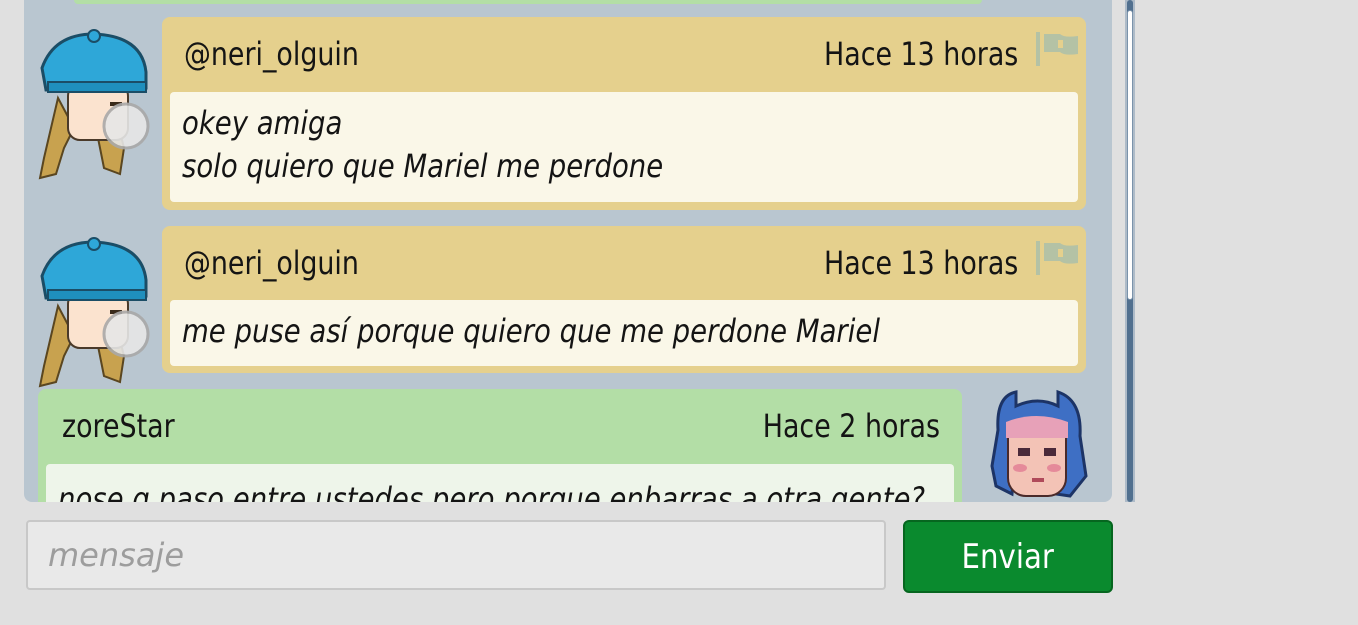  Describe the element at coordinates (1130, 155) in the screenshot. I see `scroll-thumb` at that location.